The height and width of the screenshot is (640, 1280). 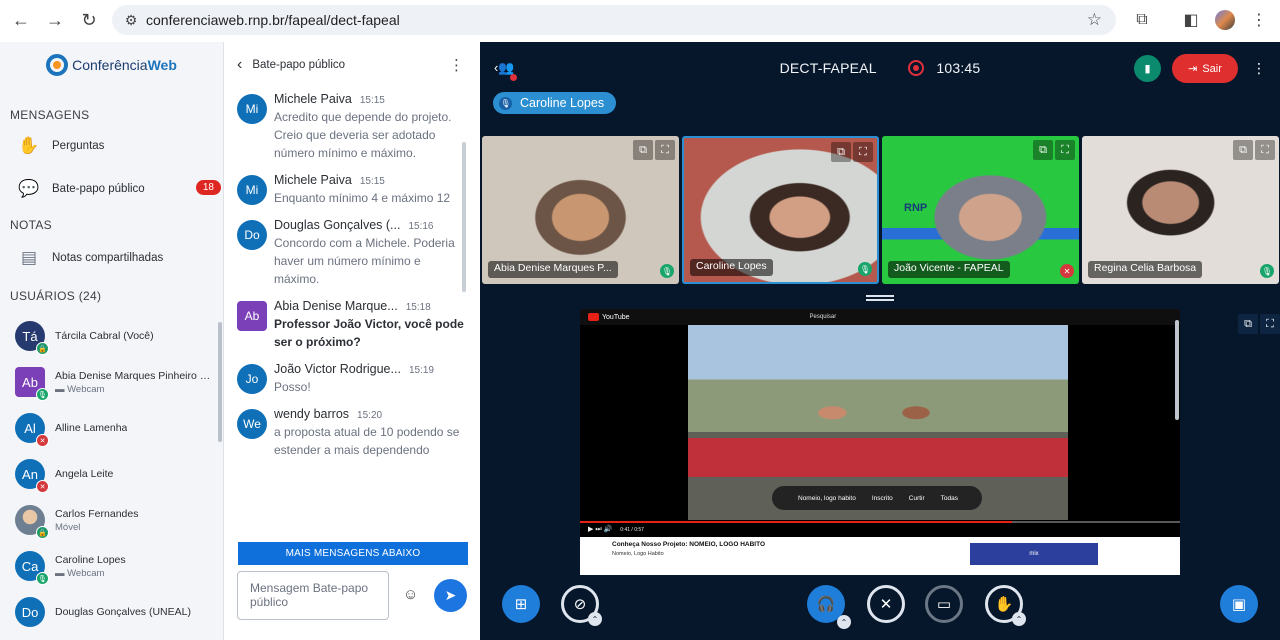 I want to click on talking-indicator: 🎙 Caroline Lopes, so click(x=555, y=103).